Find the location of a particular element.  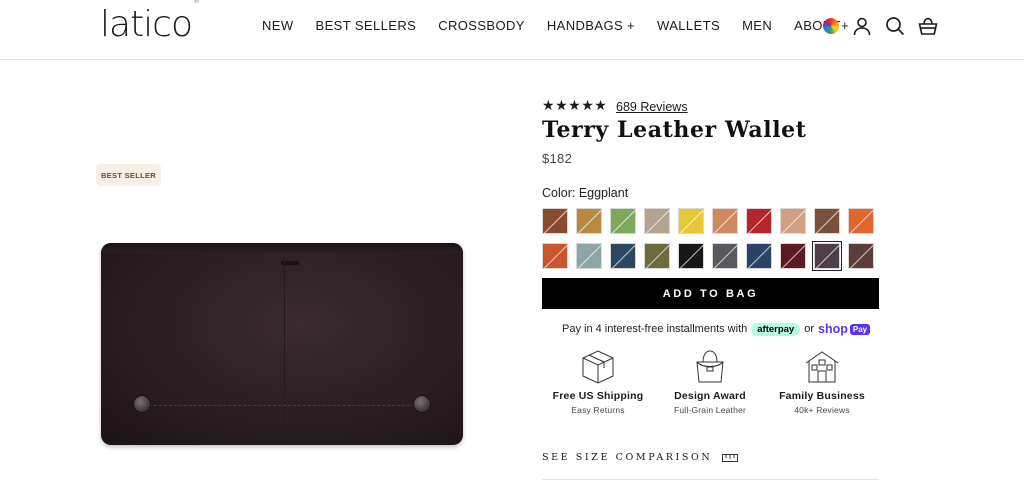

search-icon is located at coordinates (895, 26).